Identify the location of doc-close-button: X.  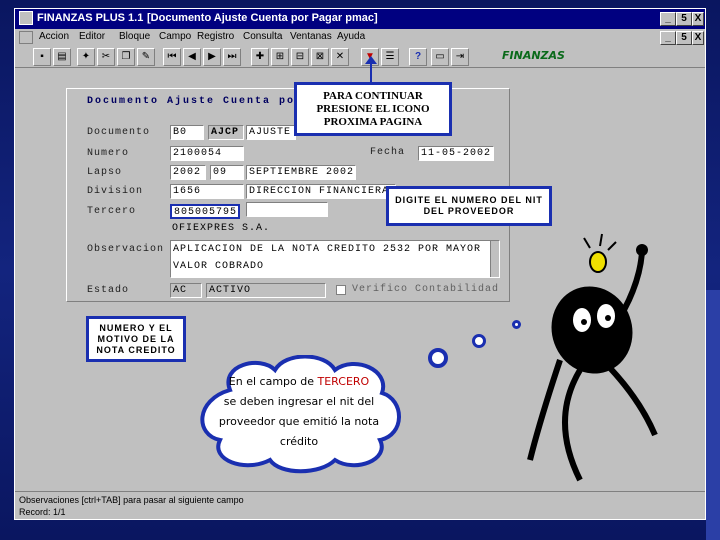
(698, 38).